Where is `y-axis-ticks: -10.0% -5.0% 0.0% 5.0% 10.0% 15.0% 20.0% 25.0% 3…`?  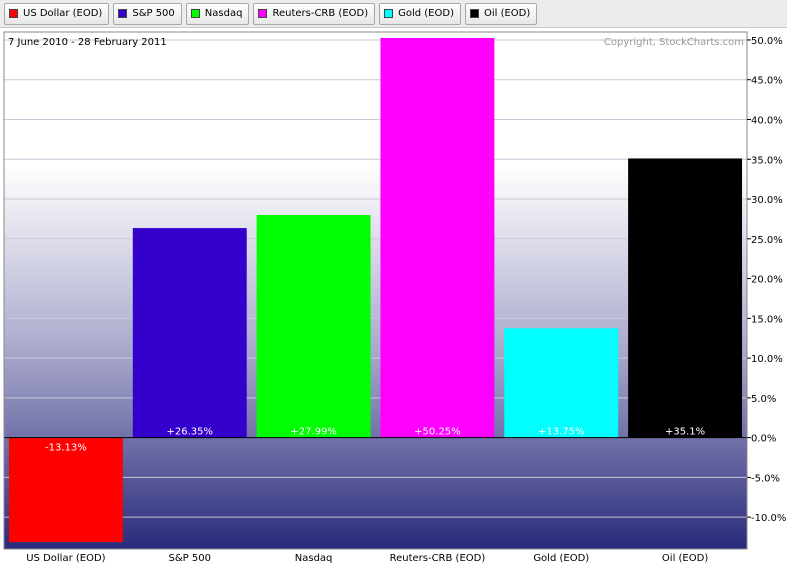
y-axis-ticks: -10.0% -5.0% 0.0% 5.0% 10.0% 15.0% 20.0% 25.0% 3… is located at coordinates (766, 280).